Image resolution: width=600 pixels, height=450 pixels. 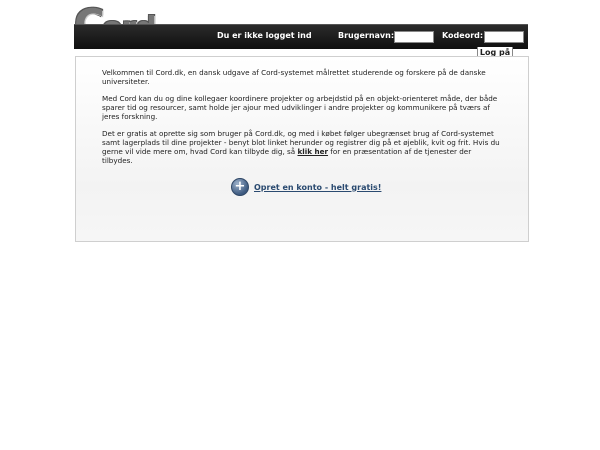 I want to click on create-account-link: Opret en konto - helt gratis!, so click(x=317, y=187).